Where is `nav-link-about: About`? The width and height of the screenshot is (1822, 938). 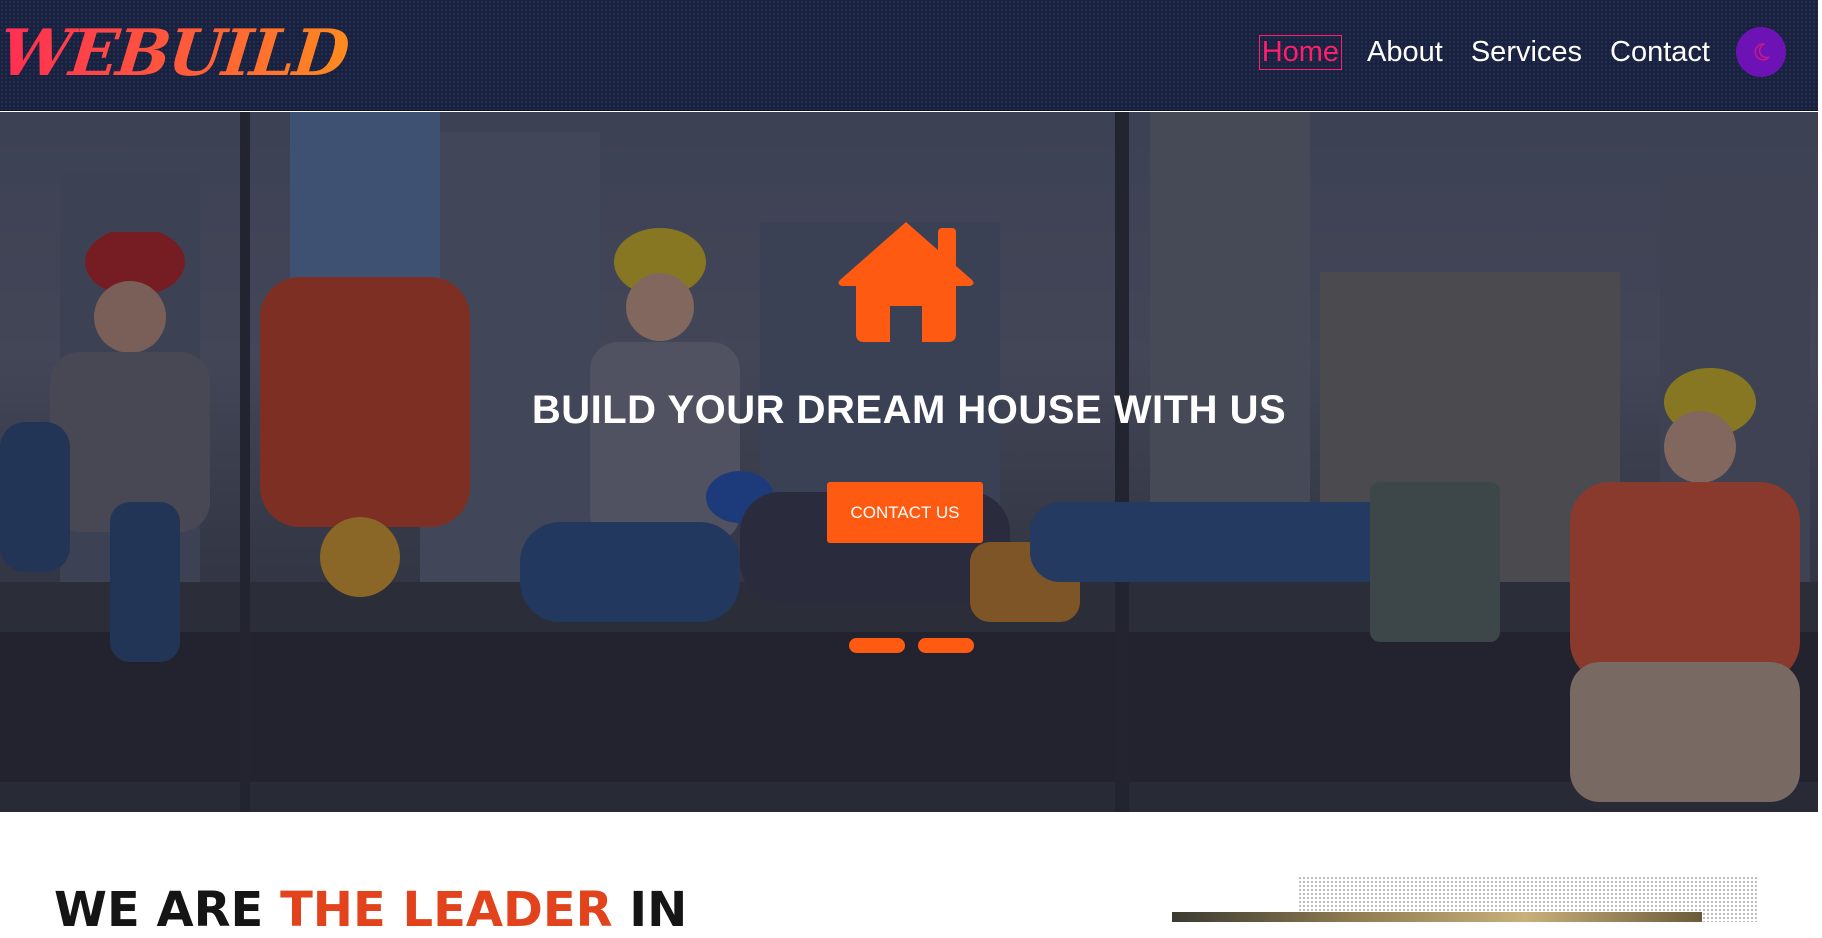 nav-link-about: About is located at coordinates (1405, 52).